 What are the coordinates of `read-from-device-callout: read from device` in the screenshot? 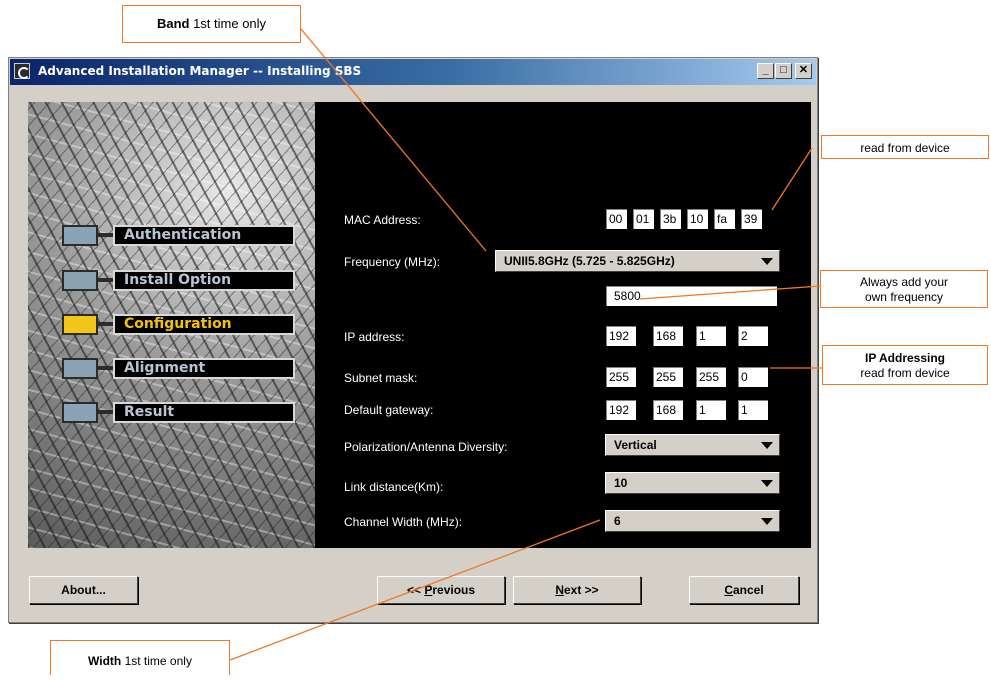 It's located at (905, 147).